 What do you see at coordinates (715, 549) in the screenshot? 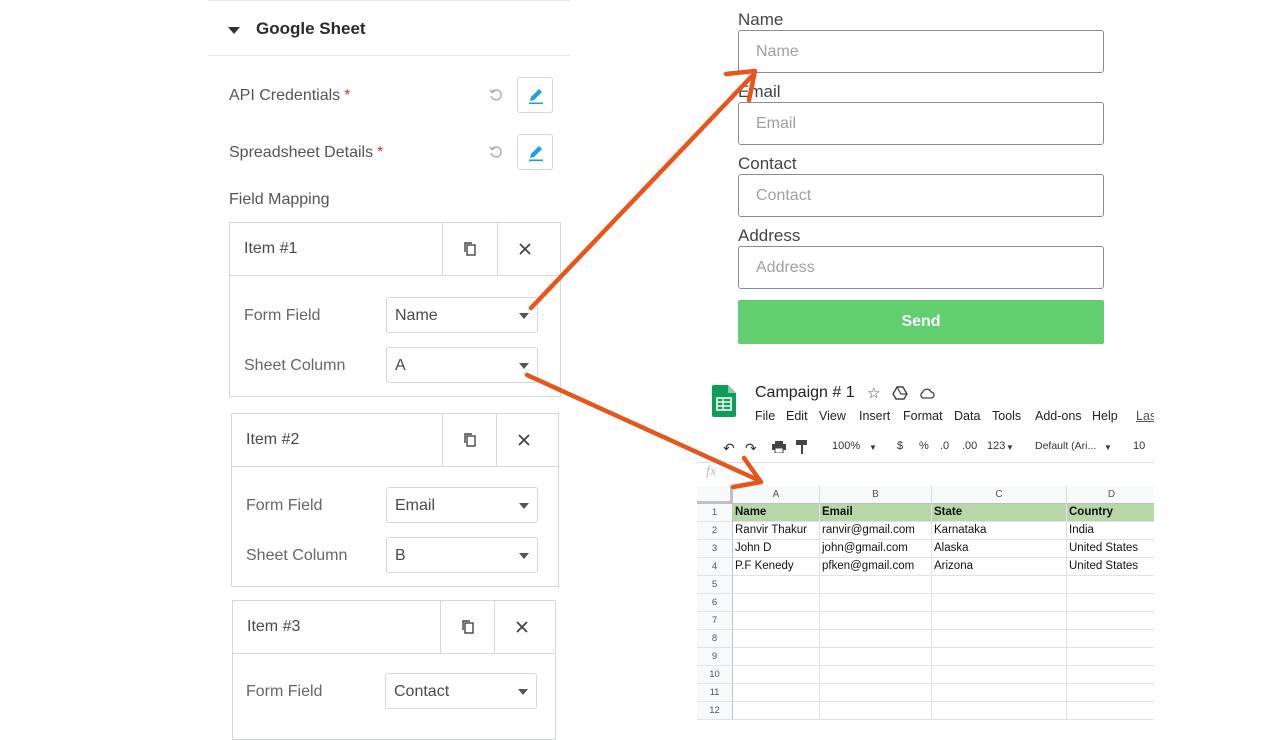
I see `row-number: 3` at bounding box center [715, 549].